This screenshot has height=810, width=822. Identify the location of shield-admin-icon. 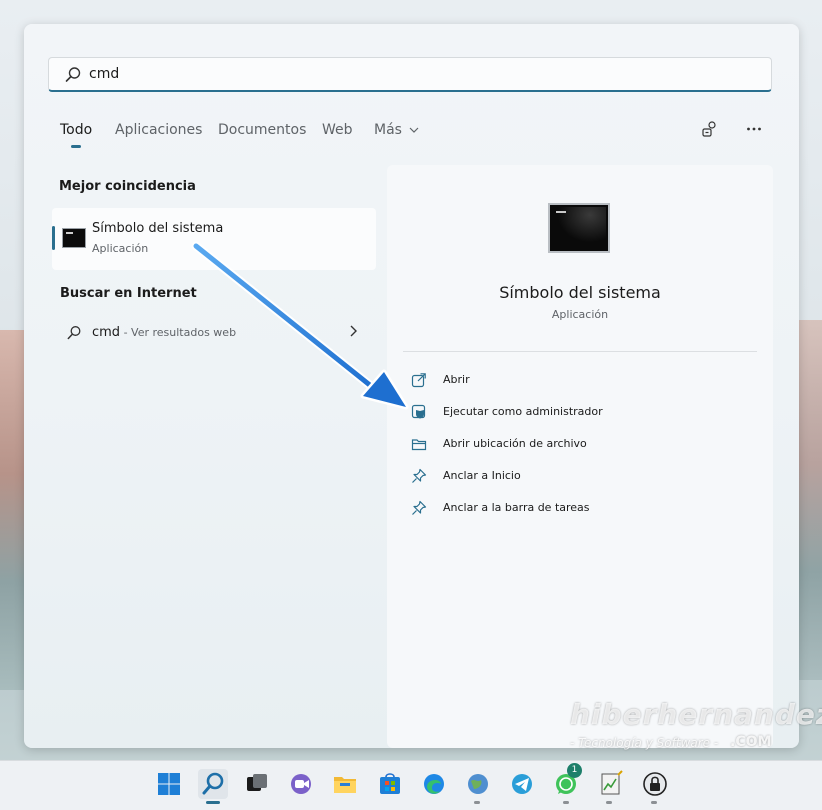
(418, 411).